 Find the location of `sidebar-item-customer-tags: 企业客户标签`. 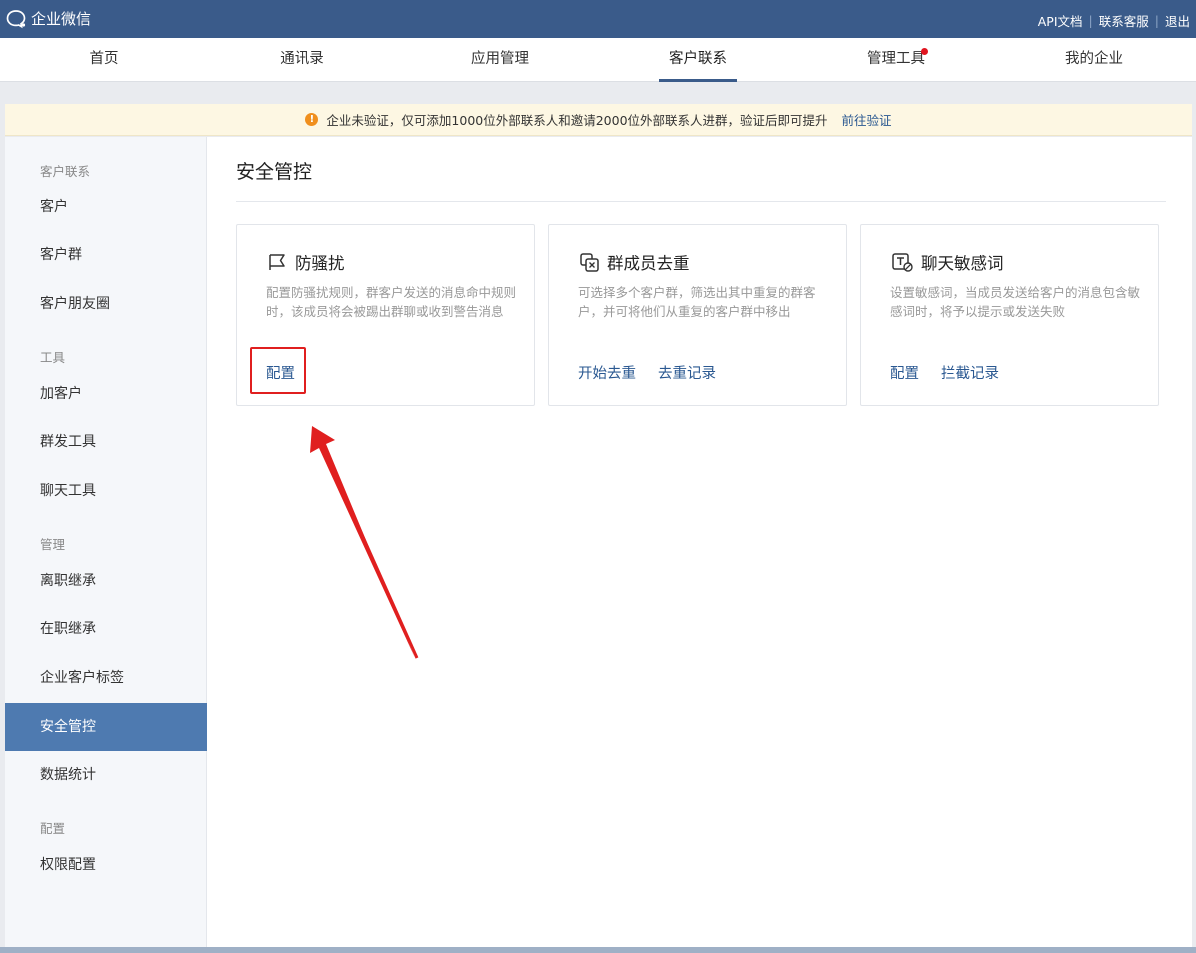

sidebar-item-customer-tags: 企业客户标签 is located at coordinates (106, 678).